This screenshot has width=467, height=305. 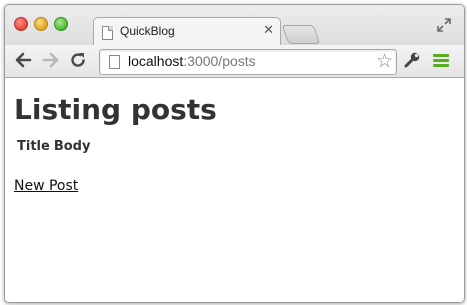 What do you see at coordinates (78, 62) in the screenshot?
I see `reload-icon` at bounding box center [78, 62].